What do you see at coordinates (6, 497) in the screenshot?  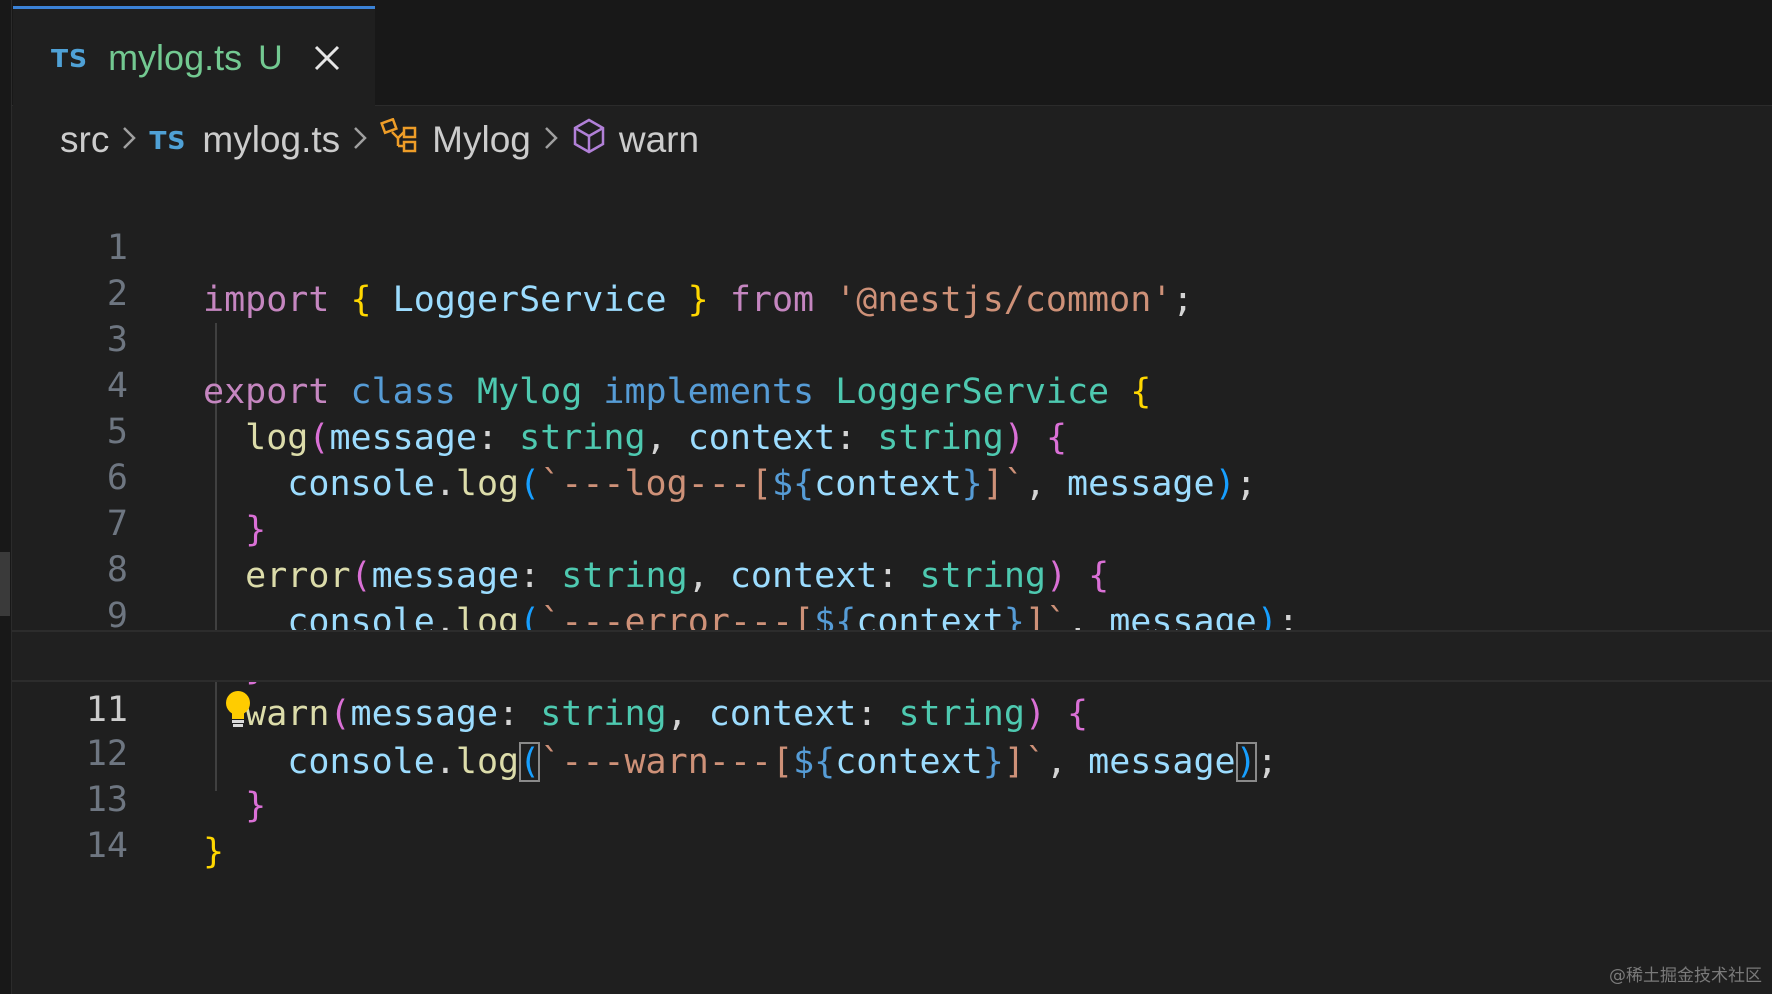 I see `activity-edge` at bounding box center [6, 497].